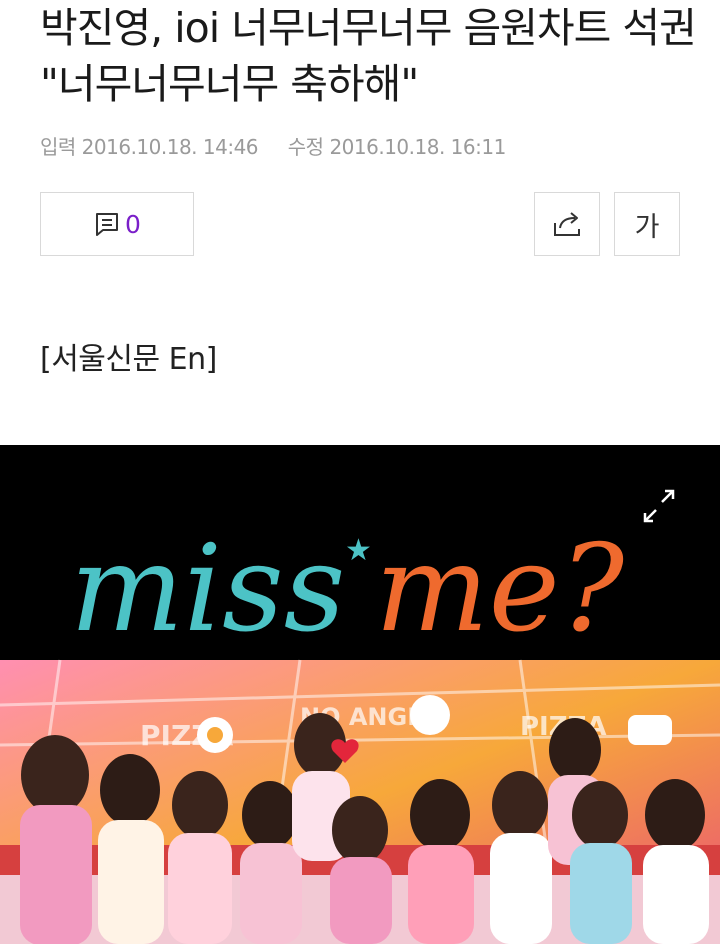 The image size is (720, 944). Describe the element at coordinates (368, 56) in the screenshot. I see `article-title: 박진영, ioi 너무너무너무 음원차트 석권 "너무너무너무 축하해"` at that location.